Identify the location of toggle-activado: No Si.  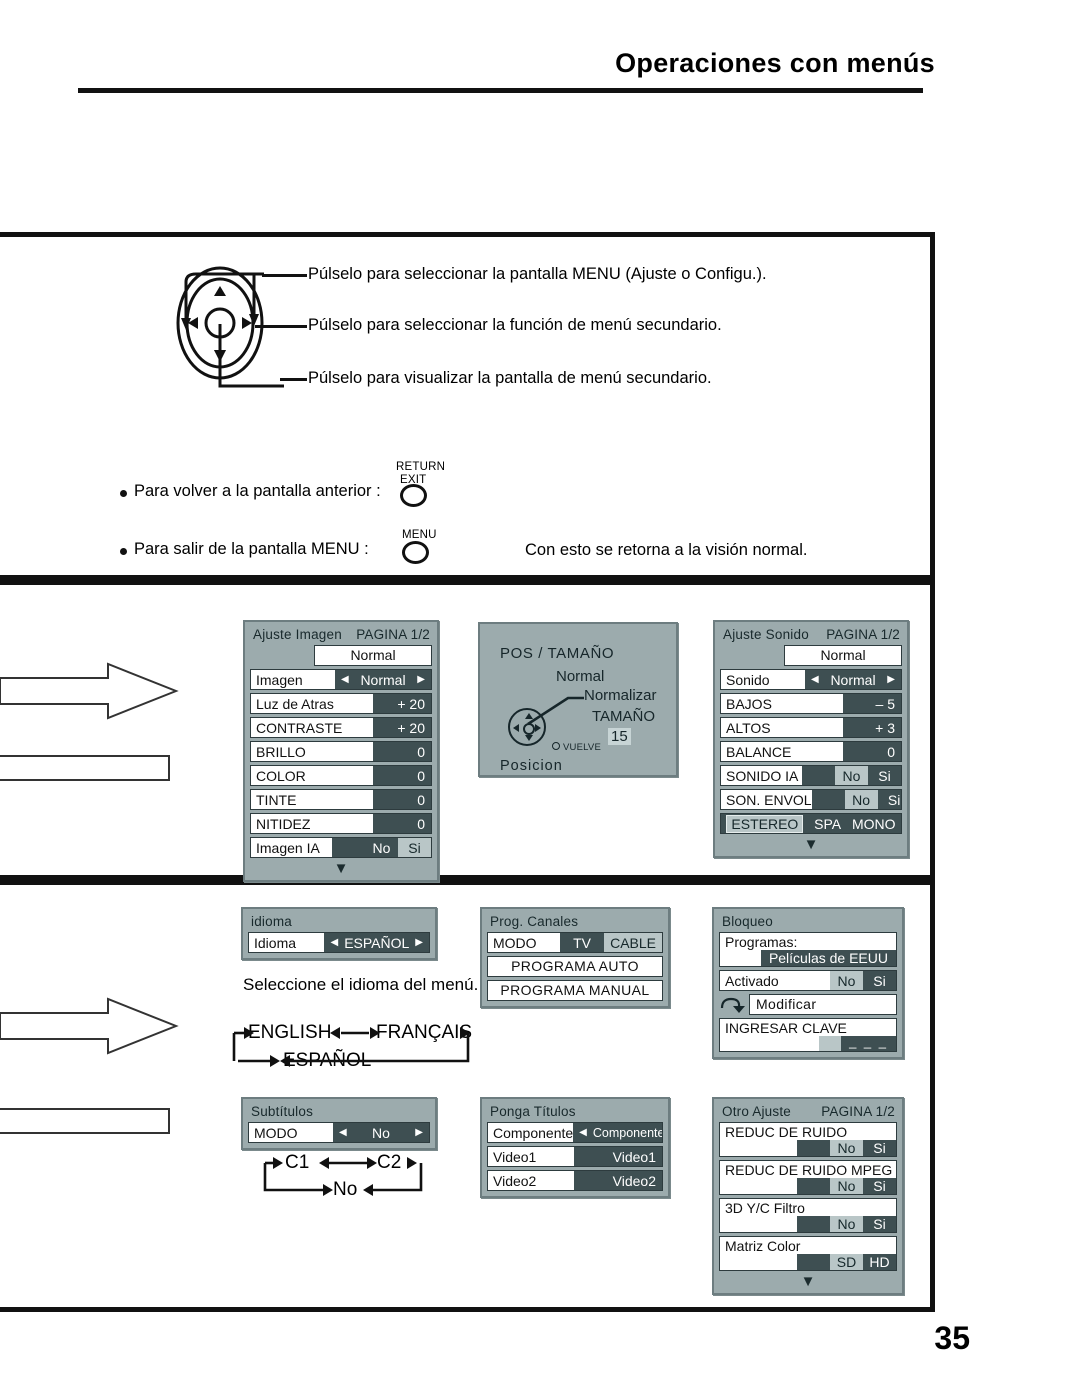
(863, 980).